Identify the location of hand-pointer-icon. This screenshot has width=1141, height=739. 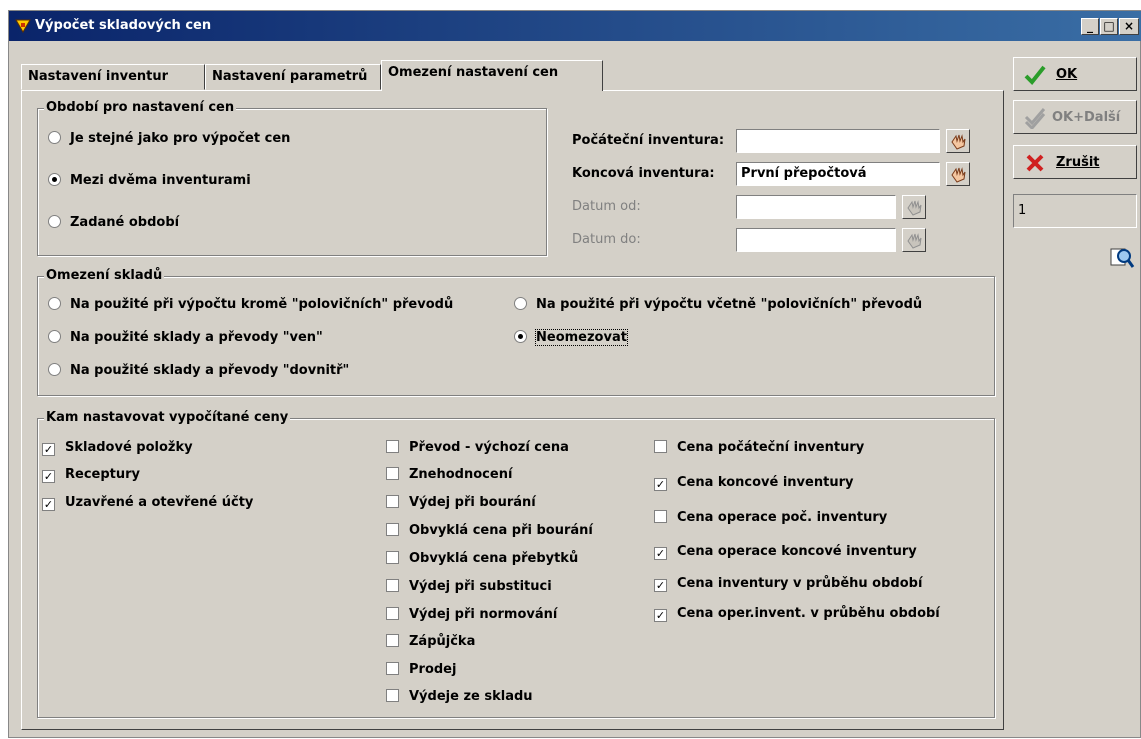
(958, 175).